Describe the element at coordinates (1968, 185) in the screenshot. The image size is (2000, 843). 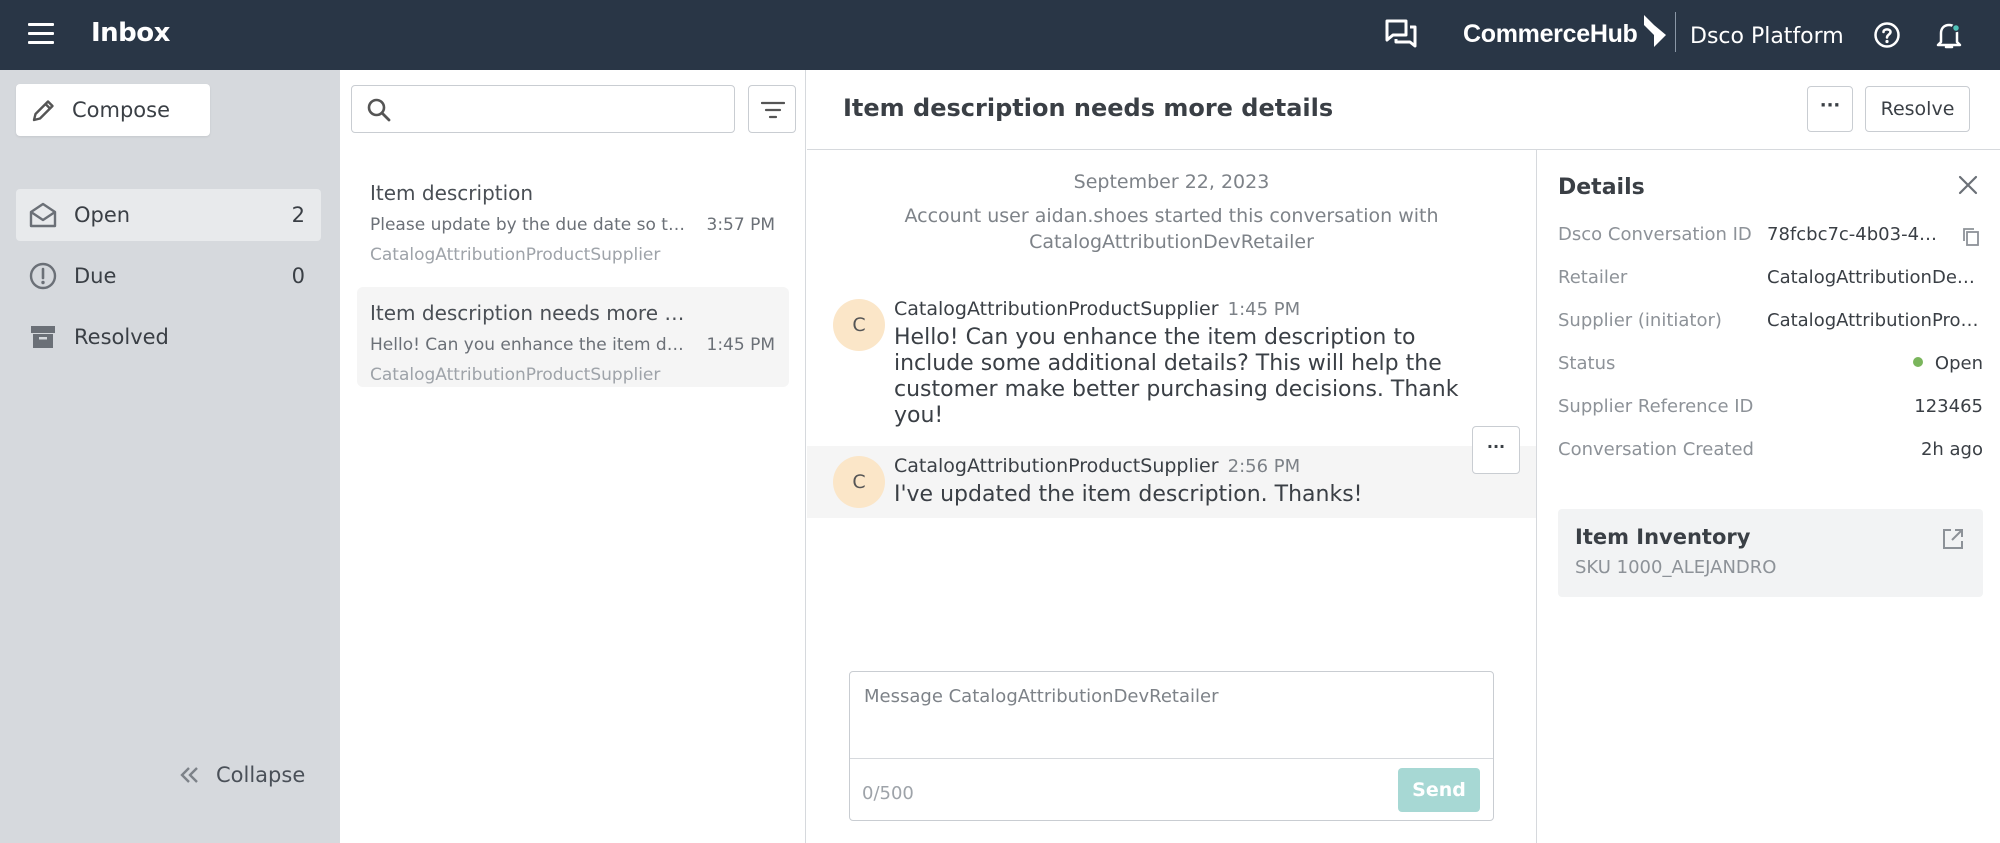
I see `close-icon` at that location.